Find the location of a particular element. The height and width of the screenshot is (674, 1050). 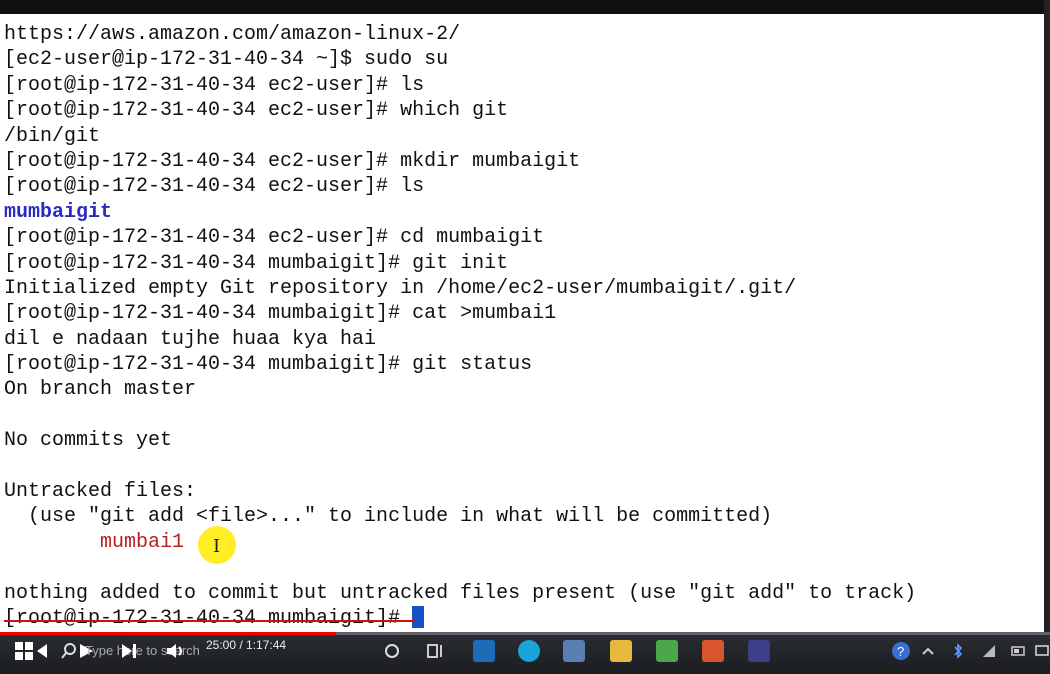

screen-icon is located at coordinates (1042, 651).